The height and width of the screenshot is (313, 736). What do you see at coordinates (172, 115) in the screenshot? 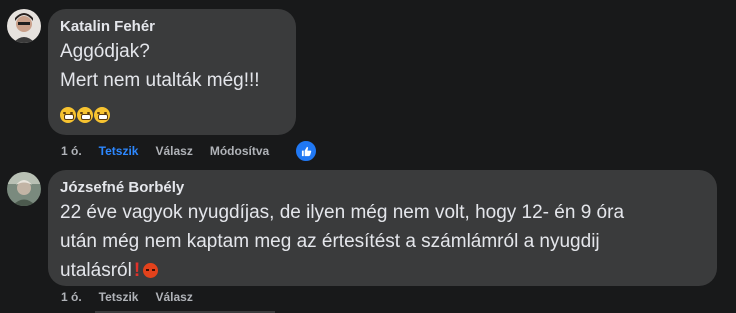
I see `emoji-row` at bounding box center [172, 115].